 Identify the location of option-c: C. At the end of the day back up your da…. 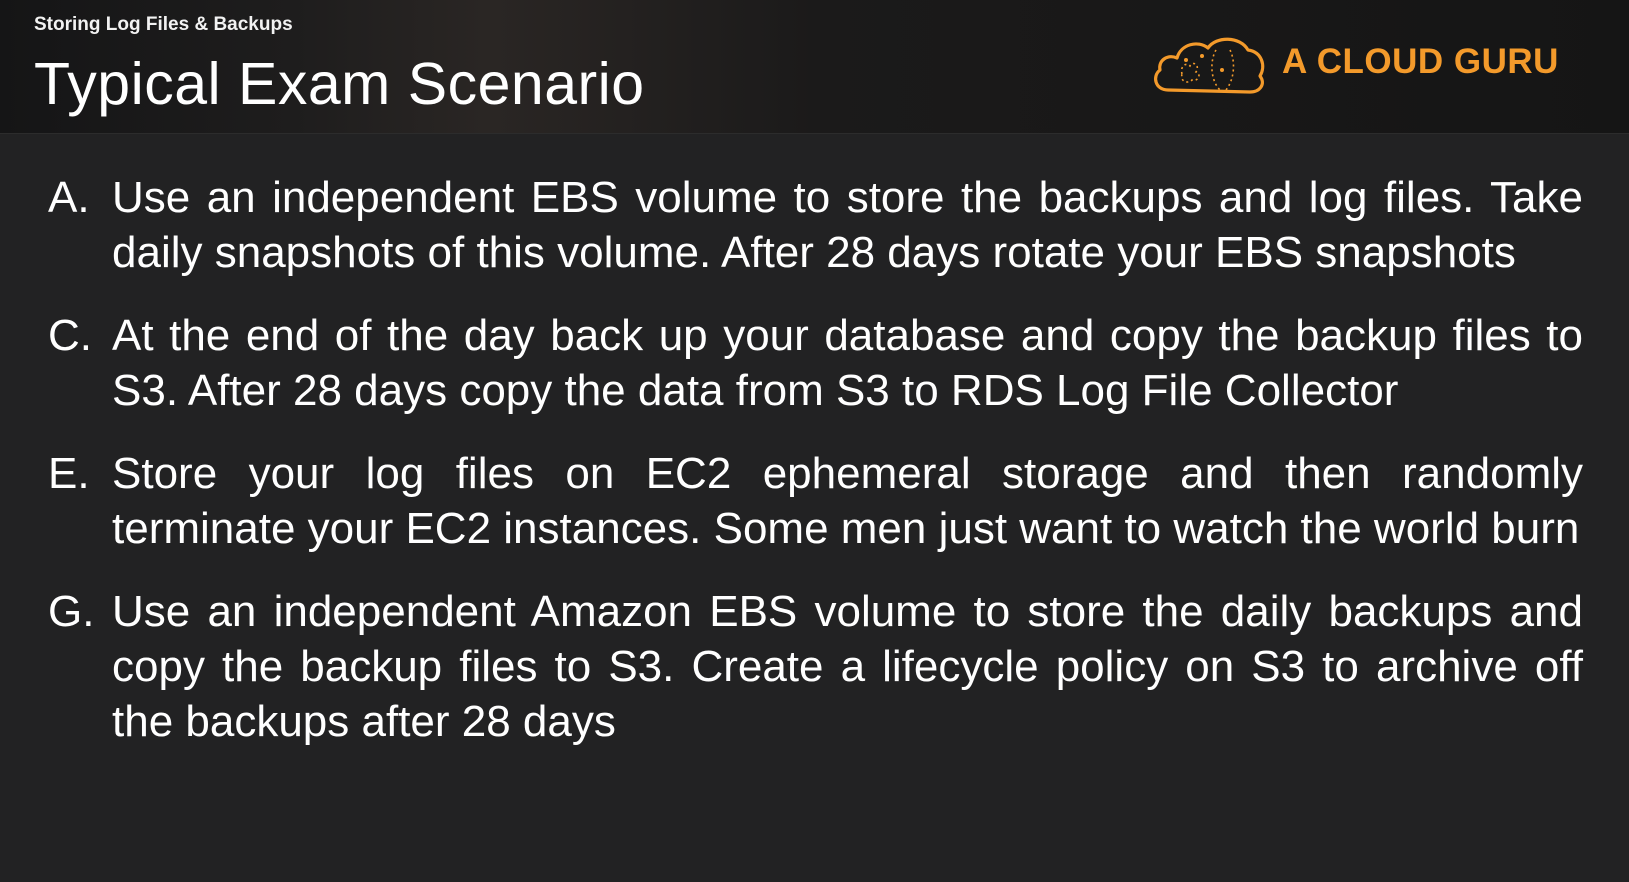
(815, 363).